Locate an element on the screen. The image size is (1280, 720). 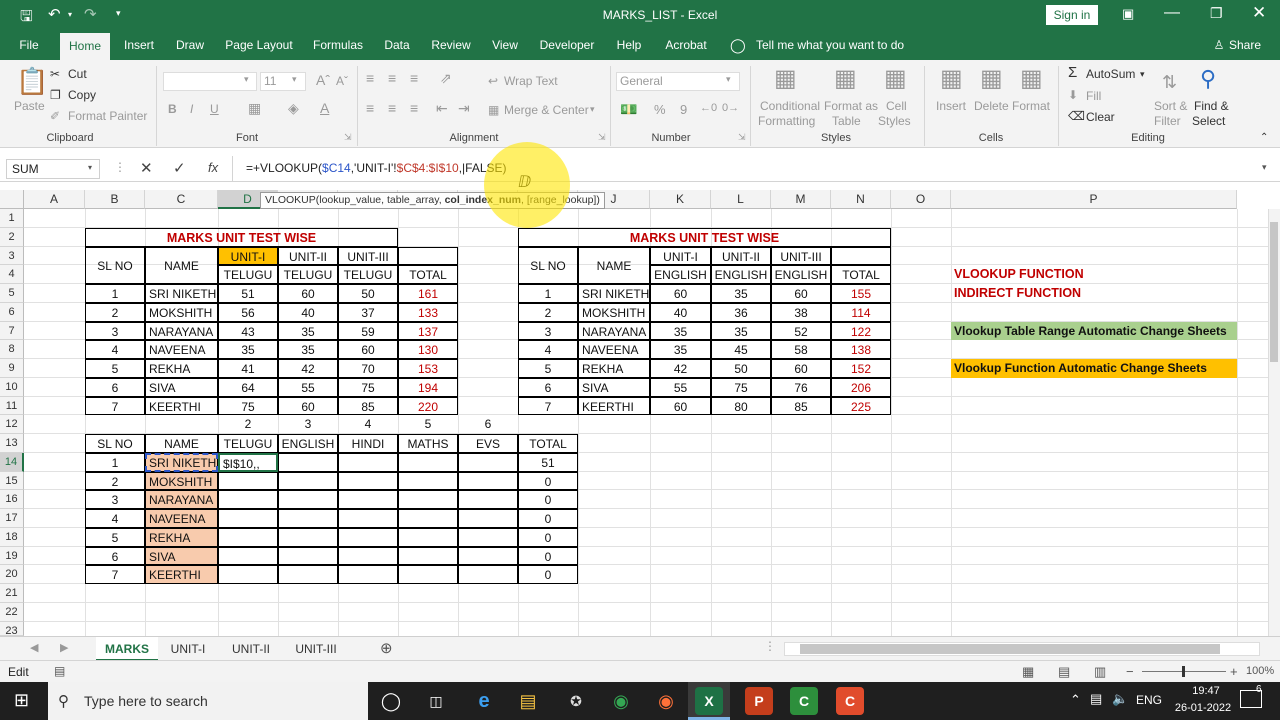
table3-header: TELUGU is located at coordinates (248, 443).